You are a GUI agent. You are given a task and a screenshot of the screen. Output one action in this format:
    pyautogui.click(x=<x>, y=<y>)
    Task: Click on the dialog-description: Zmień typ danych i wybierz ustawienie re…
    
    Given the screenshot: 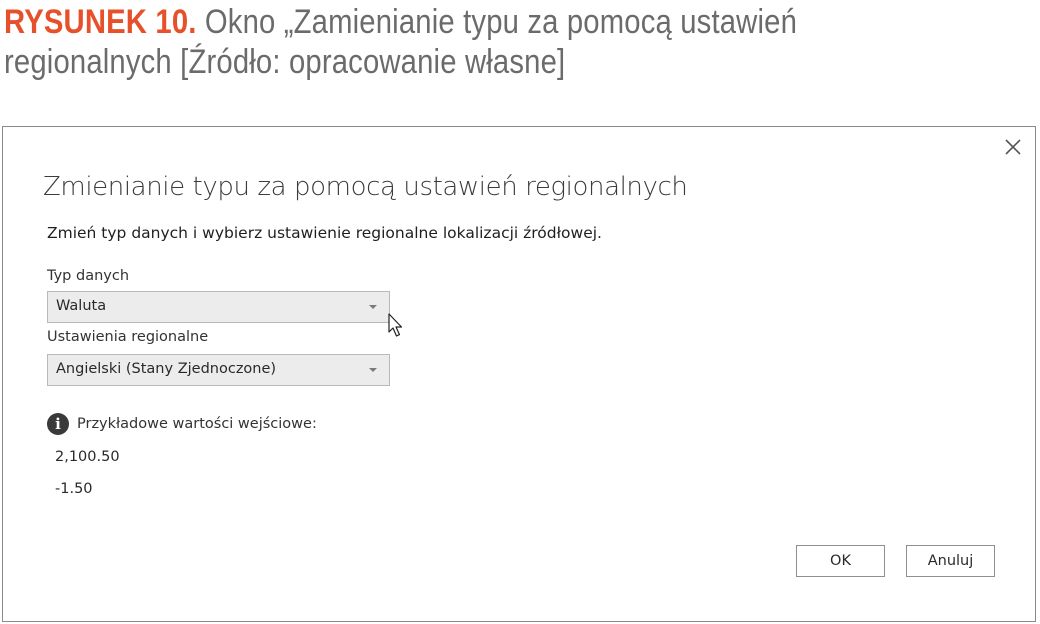 What is the action you would take?
    pyautogui.click(x=324, y=233)
    